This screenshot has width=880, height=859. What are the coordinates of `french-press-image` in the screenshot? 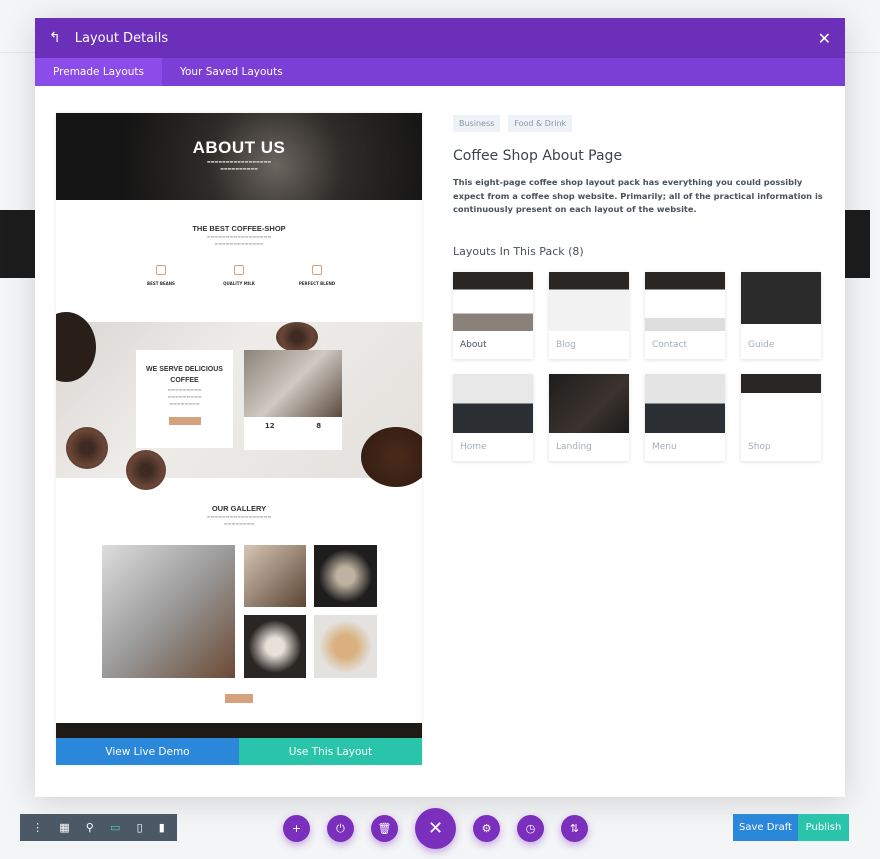 It's located at (293, 383).